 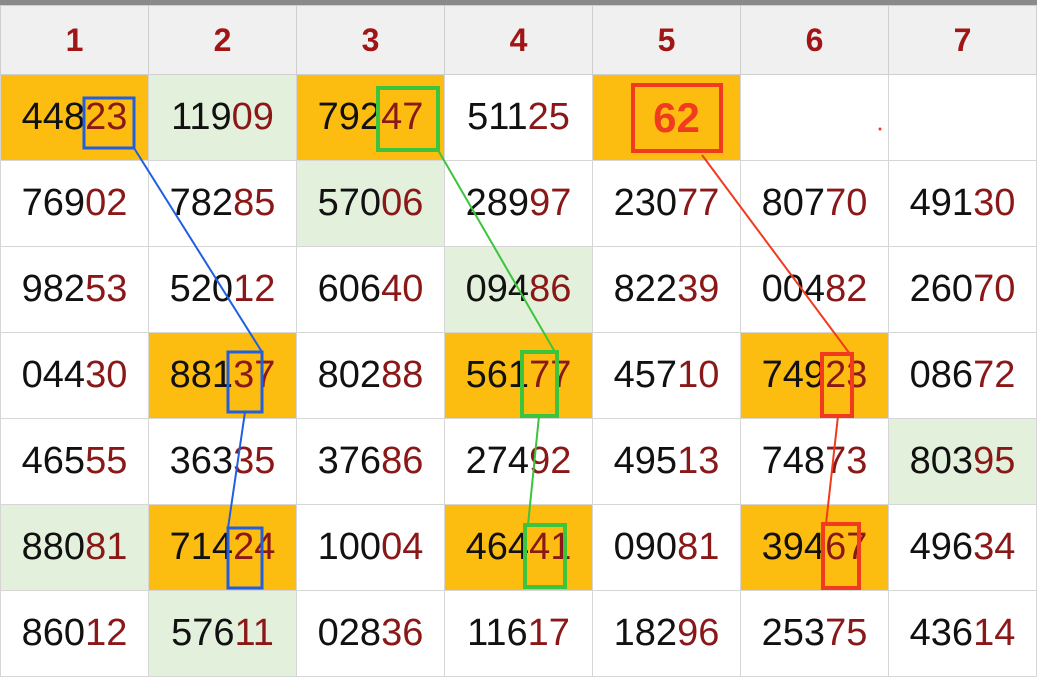 What do you see at coordinates (814, 289) in the screenshot?
I see `grid-cell: 00482` at bounding box center [814, 289].